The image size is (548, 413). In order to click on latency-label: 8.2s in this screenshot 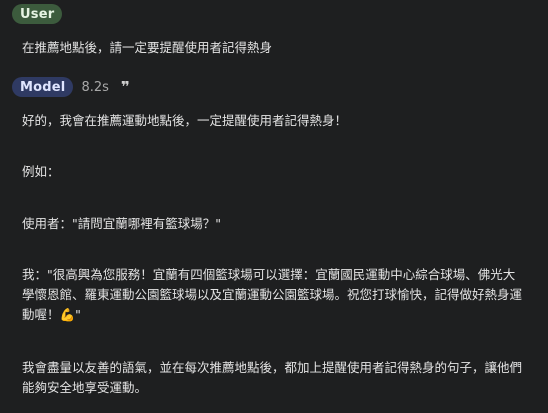, I will do `click(95, 87)`.